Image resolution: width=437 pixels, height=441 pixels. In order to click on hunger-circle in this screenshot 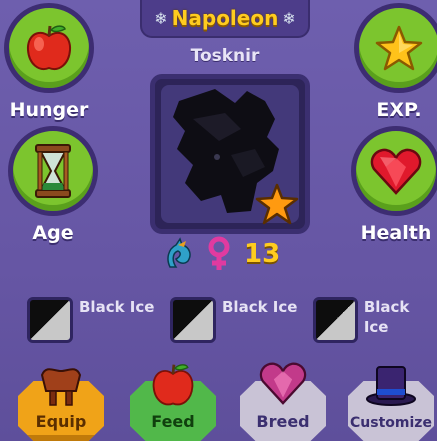, I will do `click(49, 48)`.